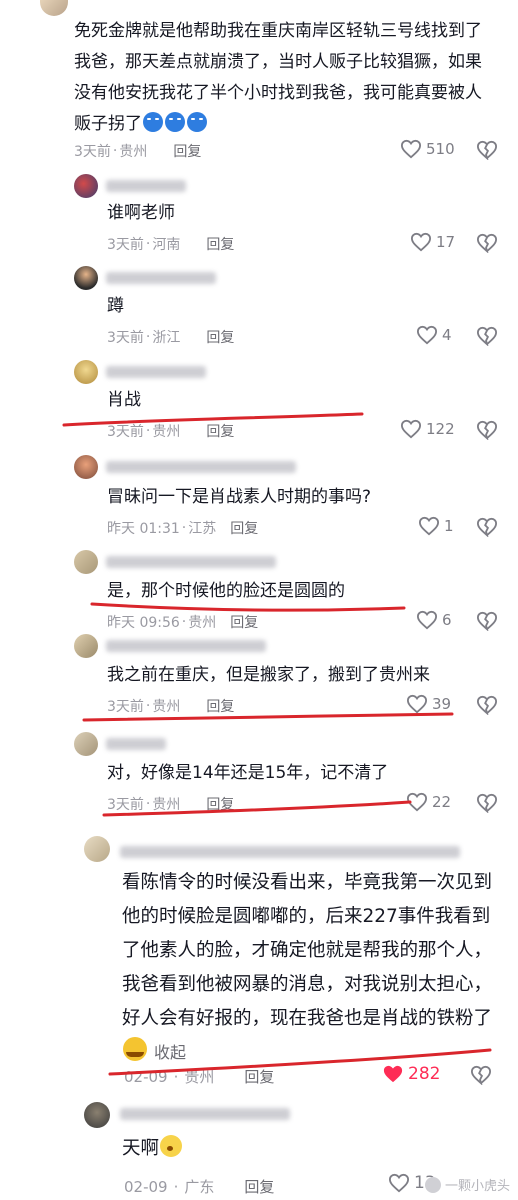 Image resolution: width=518 pixels, height=1200 pixels. I want to click on like-button: 22, so click(428, 802).